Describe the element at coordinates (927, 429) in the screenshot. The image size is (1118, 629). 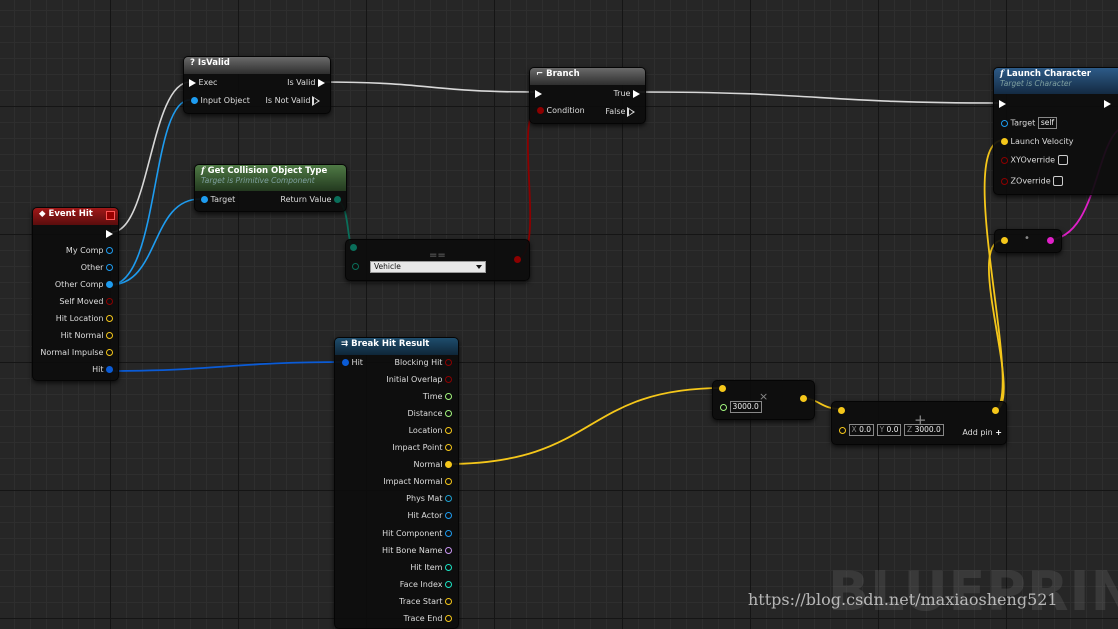
I see `z-value: 3000.0` at that location.